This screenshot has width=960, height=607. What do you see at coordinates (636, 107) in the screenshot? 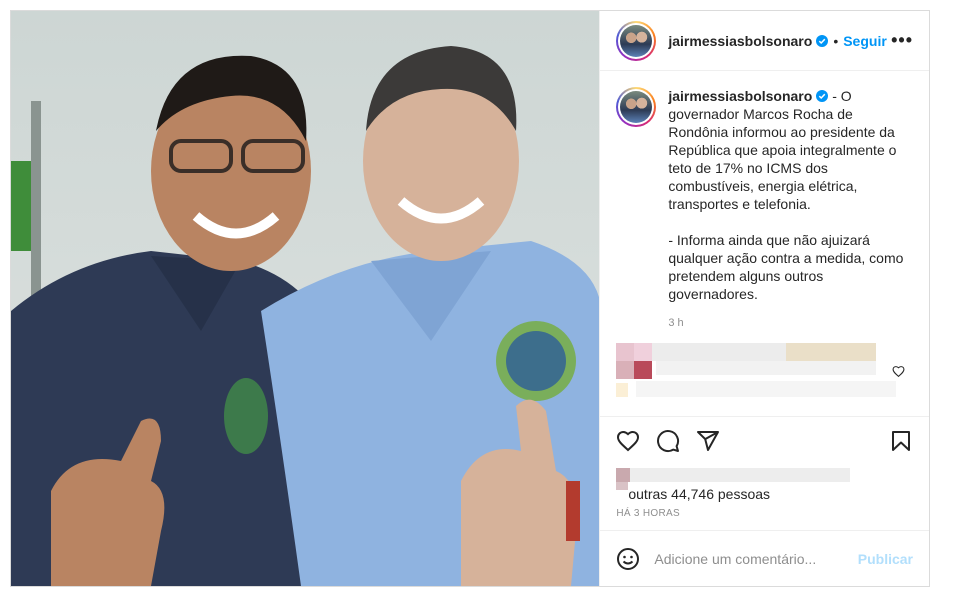
I see `caption-avatar` at bounding box center [636, 107].